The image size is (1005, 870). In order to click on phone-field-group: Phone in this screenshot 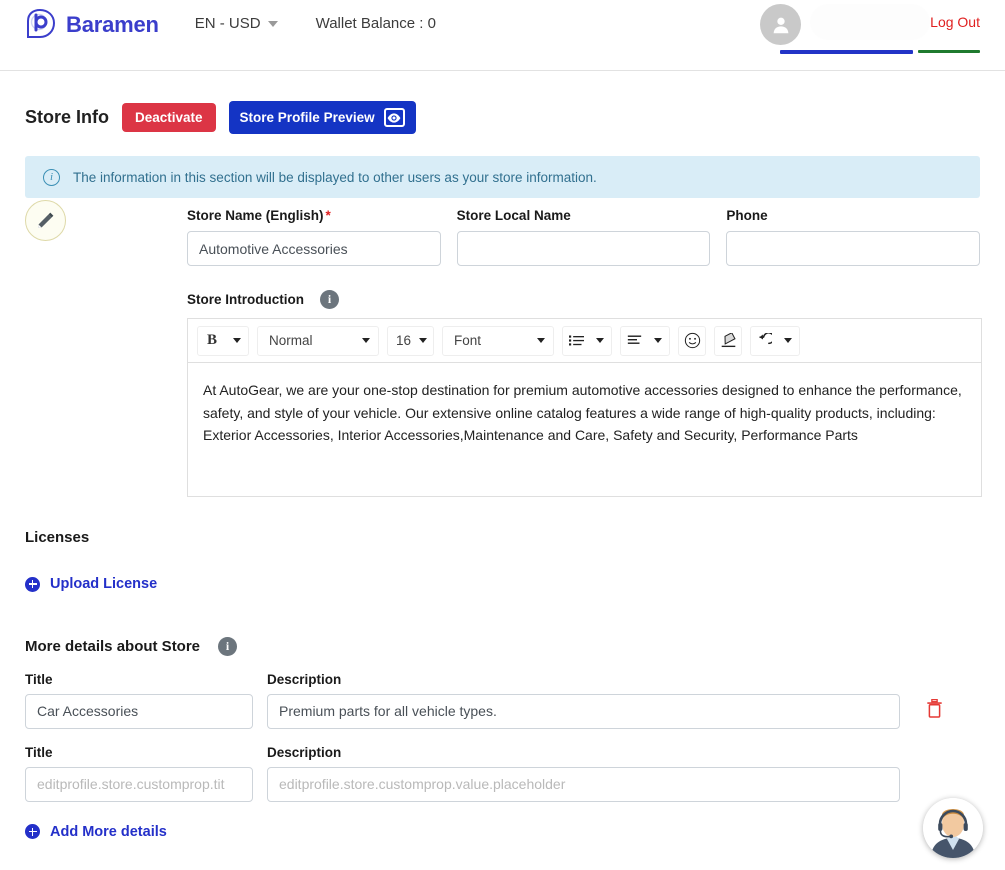, I will do `click(853, 237)`.